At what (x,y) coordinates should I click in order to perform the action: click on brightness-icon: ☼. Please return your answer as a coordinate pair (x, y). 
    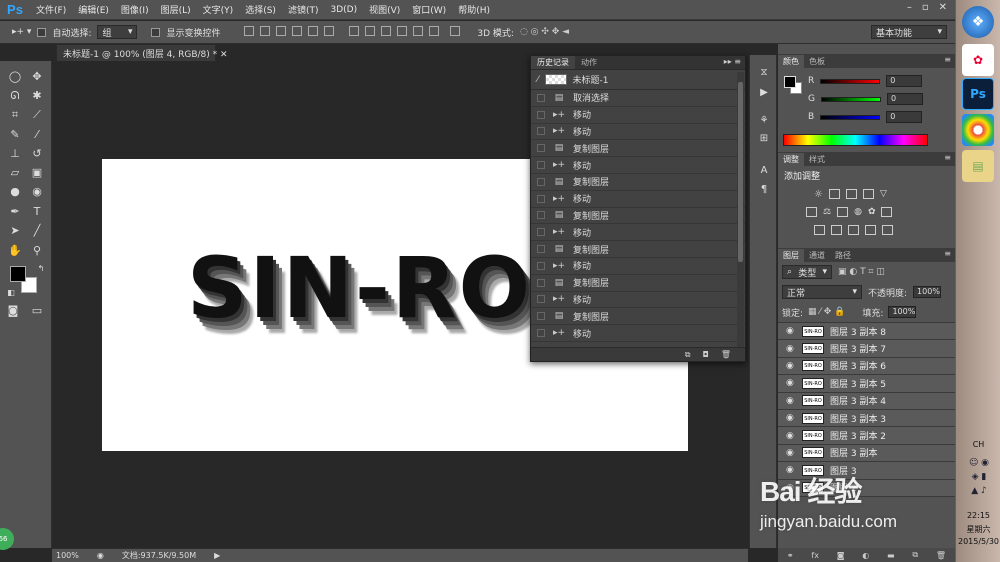
    Looking at the image, I should click on (818, 194).